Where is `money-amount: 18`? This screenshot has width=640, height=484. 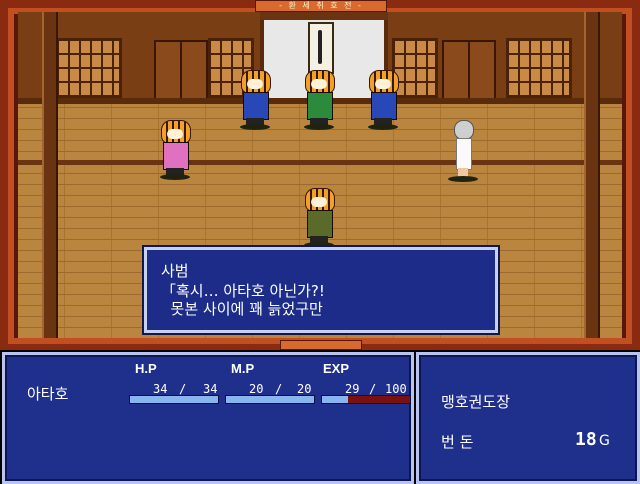 money-amount: 18 is located at coordinates (586, 439).